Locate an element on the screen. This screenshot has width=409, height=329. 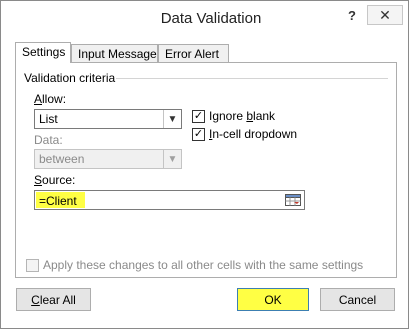
collapse-dialog-icon is located at coordinates (293, 200).